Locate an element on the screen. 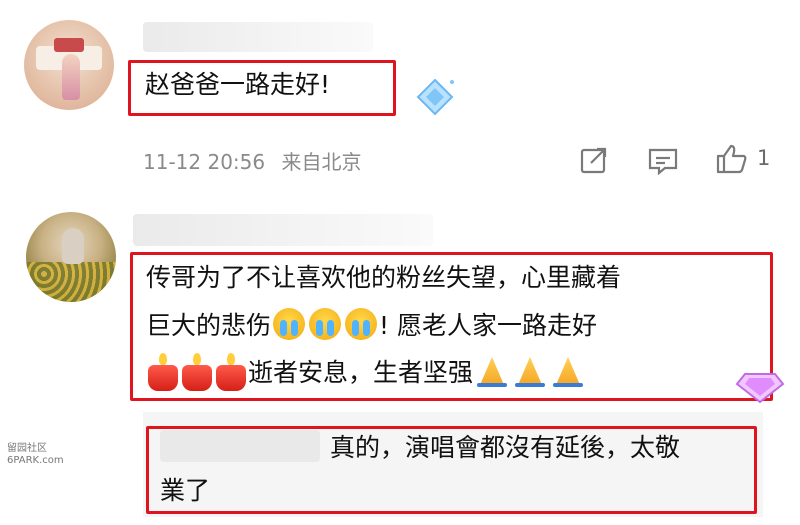  watermark: 留园社区 6PARK.com is located at coordinates (35, 455).